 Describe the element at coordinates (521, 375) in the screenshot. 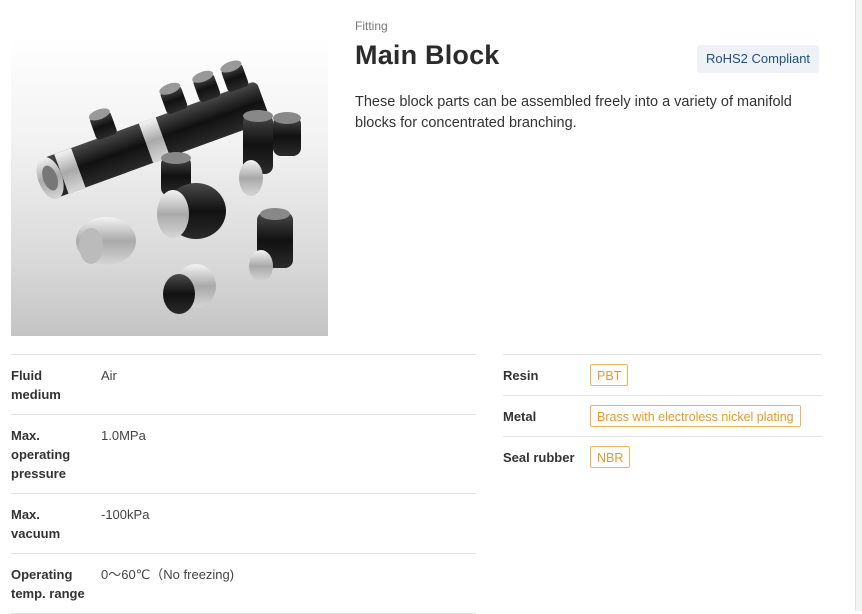

I see `material-label: Resin` at that location.